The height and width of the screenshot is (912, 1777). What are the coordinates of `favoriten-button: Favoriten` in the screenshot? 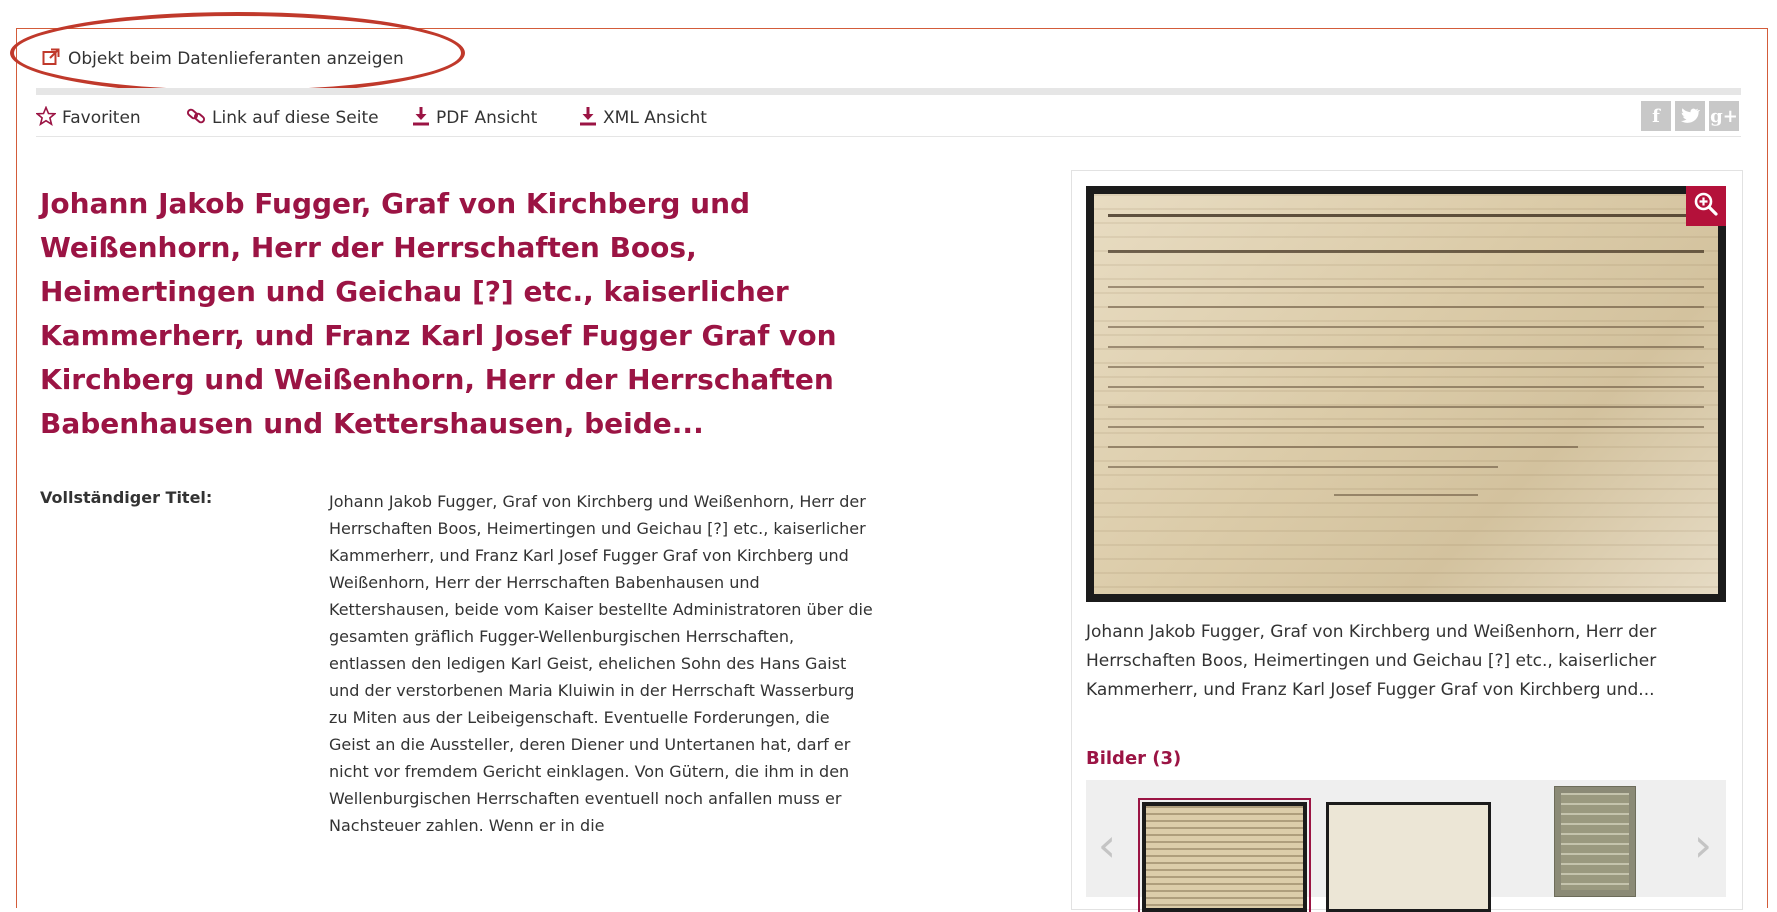 It's located at (88, 118).